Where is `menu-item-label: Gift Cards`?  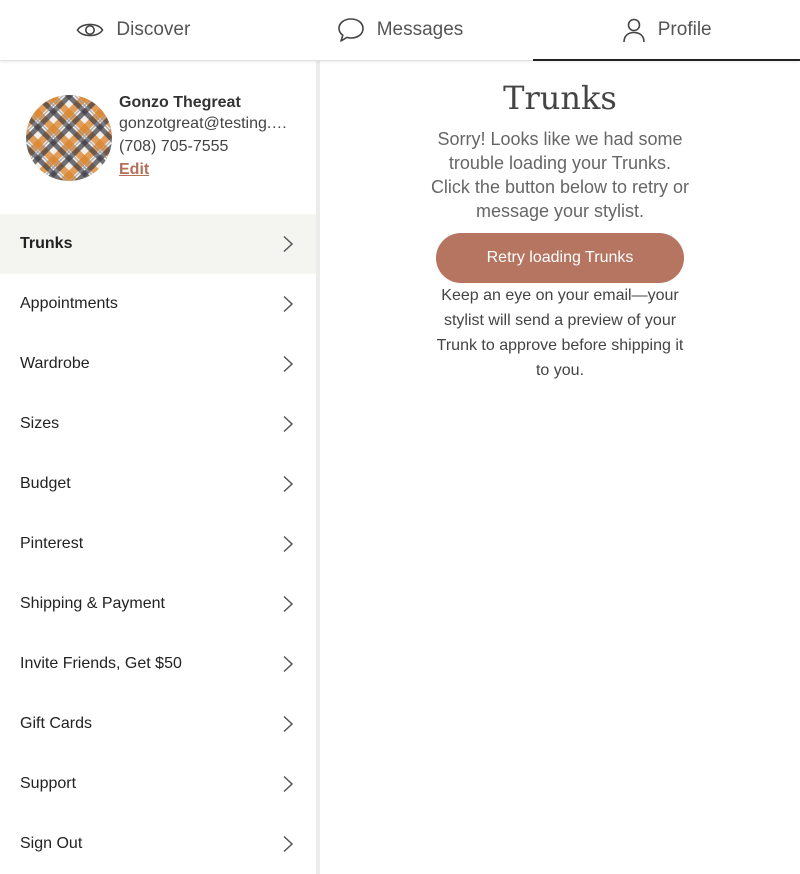
menu-item-label: Gift Cards is located at coordinates (56, 723).